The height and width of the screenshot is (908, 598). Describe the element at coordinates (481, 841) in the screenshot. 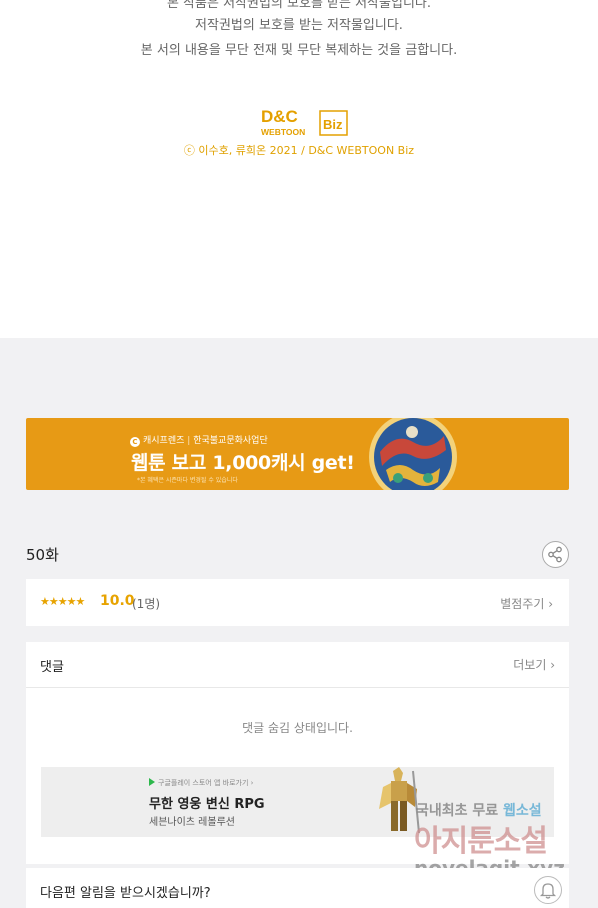

I see `watermark-line-2: 아지툰소설` at that location.